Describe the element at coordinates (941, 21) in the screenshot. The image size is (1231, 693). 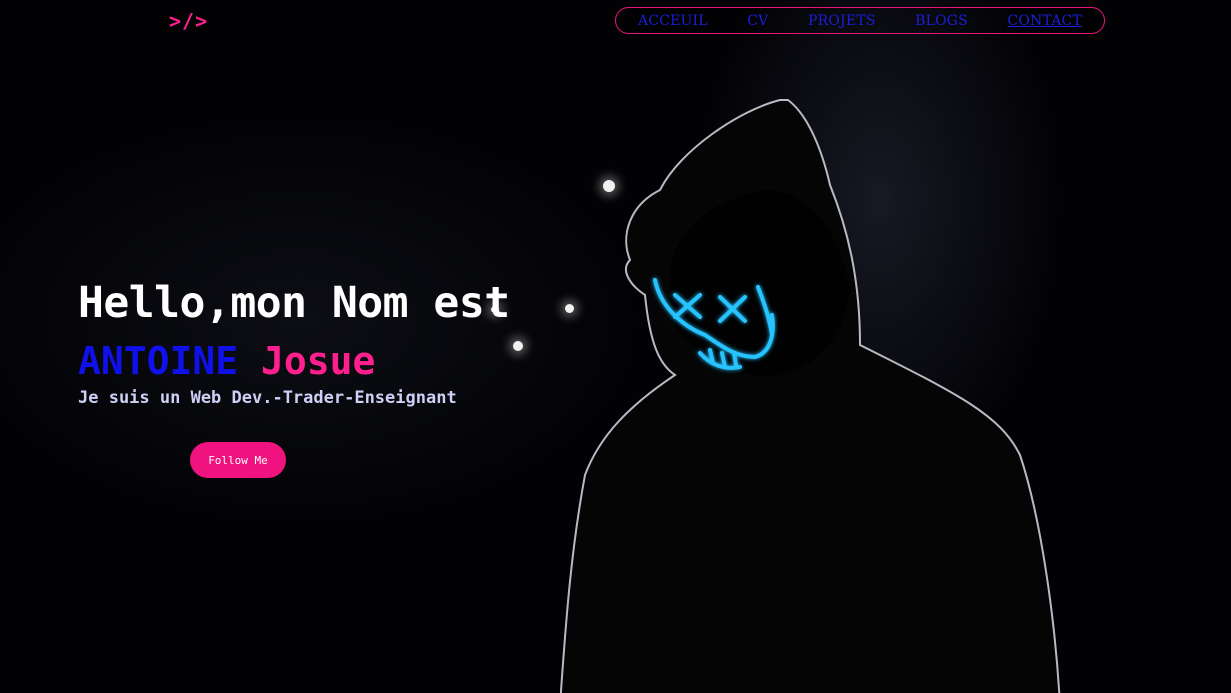
I see `nav-link-blogs: BLOGS` at that location.